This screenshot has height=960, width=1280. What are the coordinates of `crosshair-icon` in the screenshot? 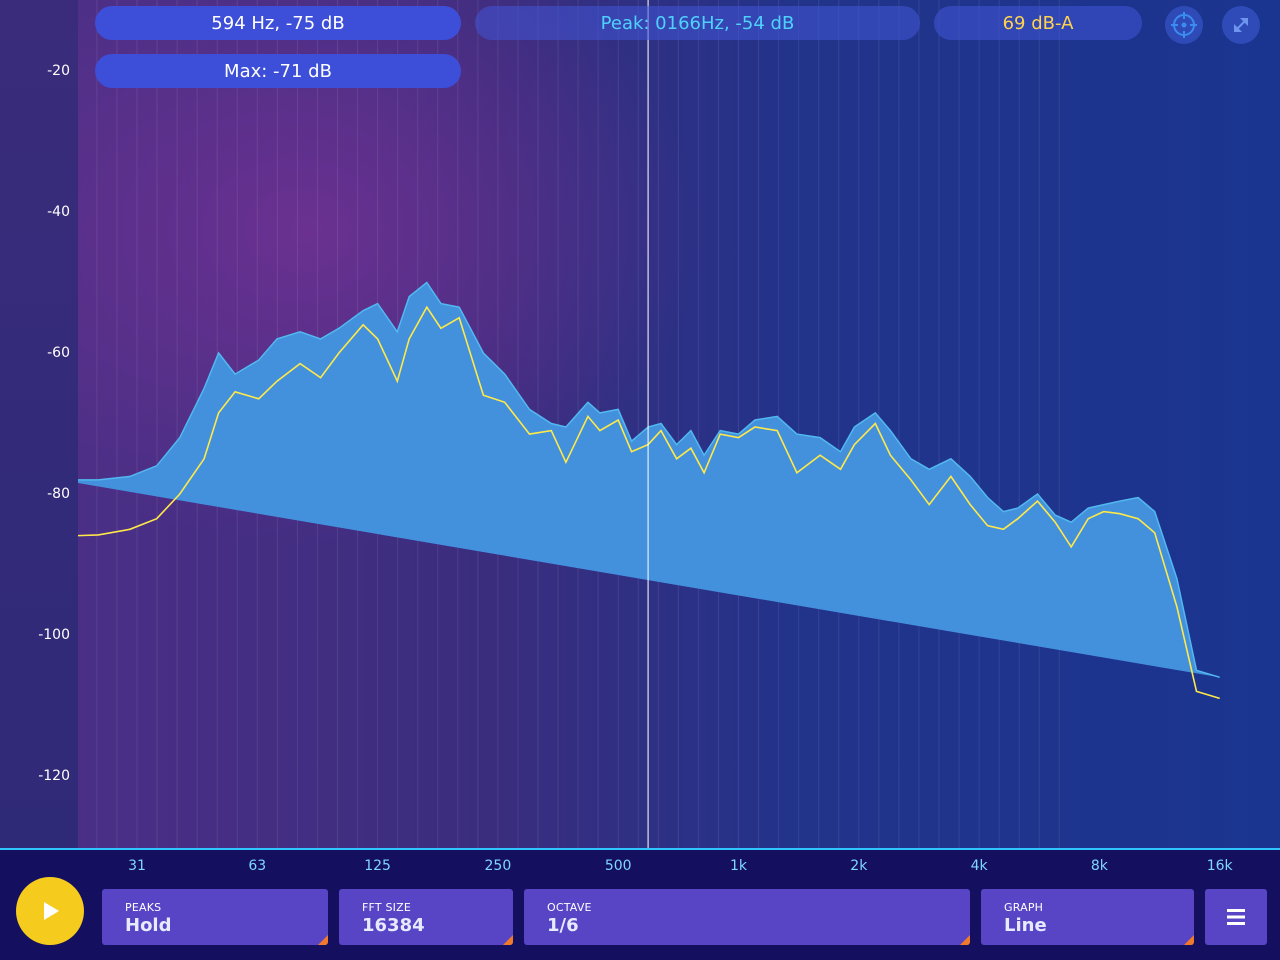 It's located at (1184, 25).